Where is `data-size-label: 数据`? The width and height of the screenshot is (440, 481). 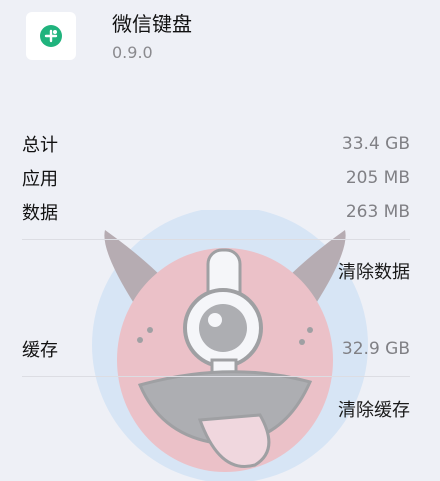 data-size-label: 数据 is located at coordinates (40, 213).